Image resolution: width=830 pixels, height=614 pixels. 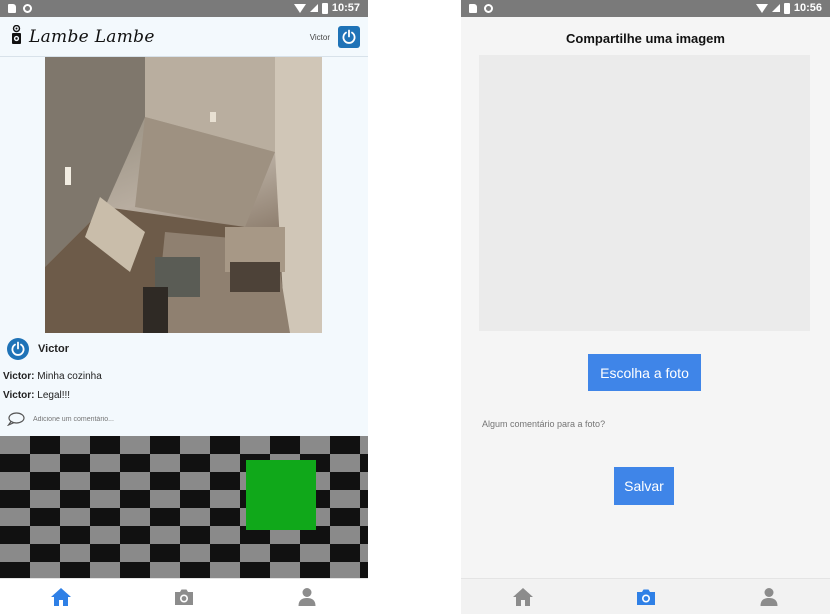 What do you see at coordinates (184, 507) in the screenshot?
I see `post-photo` at bounding box center [184, 507].